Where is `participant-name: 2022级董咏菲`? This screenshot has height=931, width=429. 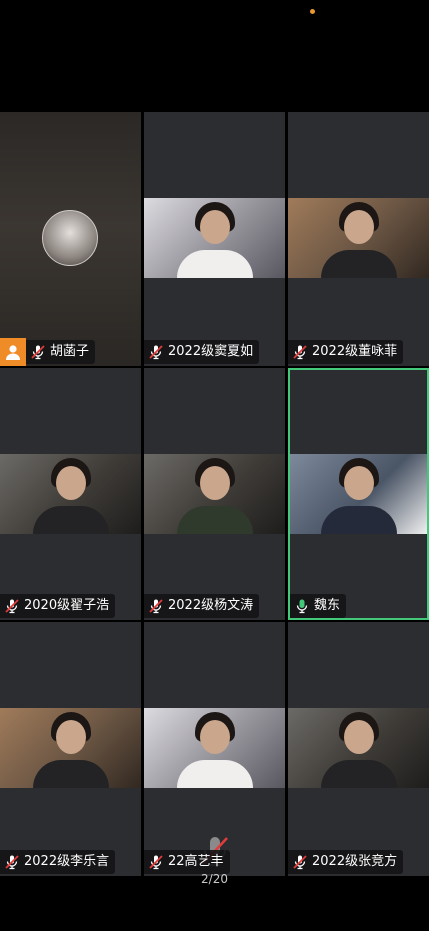
participant-name: 2022级董咏菲 is located at coordinates (355, 351).